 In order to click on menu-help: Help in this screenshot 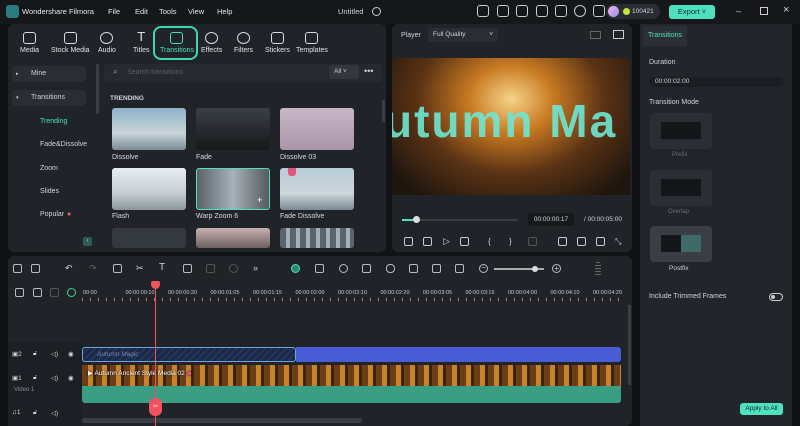, I will do `click(224, 11)`.